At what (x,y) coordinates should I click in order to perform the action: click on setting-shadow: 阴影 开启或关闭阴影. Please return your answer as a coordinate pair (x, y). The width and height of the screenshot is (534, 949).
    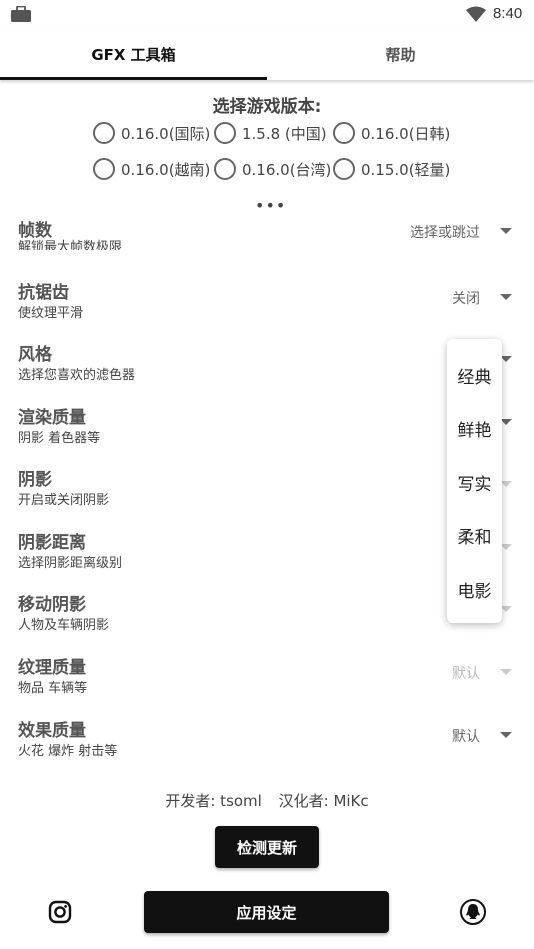
    Looking at the image, I should click on (268, 490).